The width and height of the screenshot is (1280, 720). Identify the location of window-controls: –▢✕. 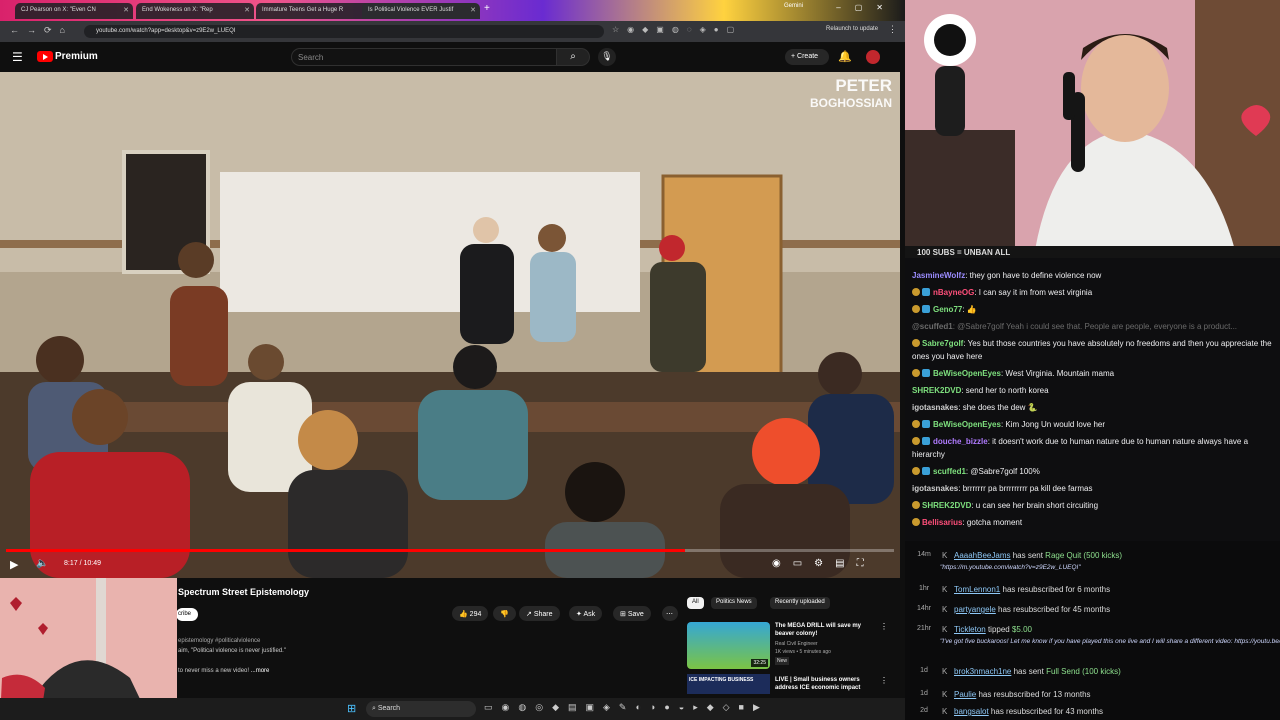
(866, 7).